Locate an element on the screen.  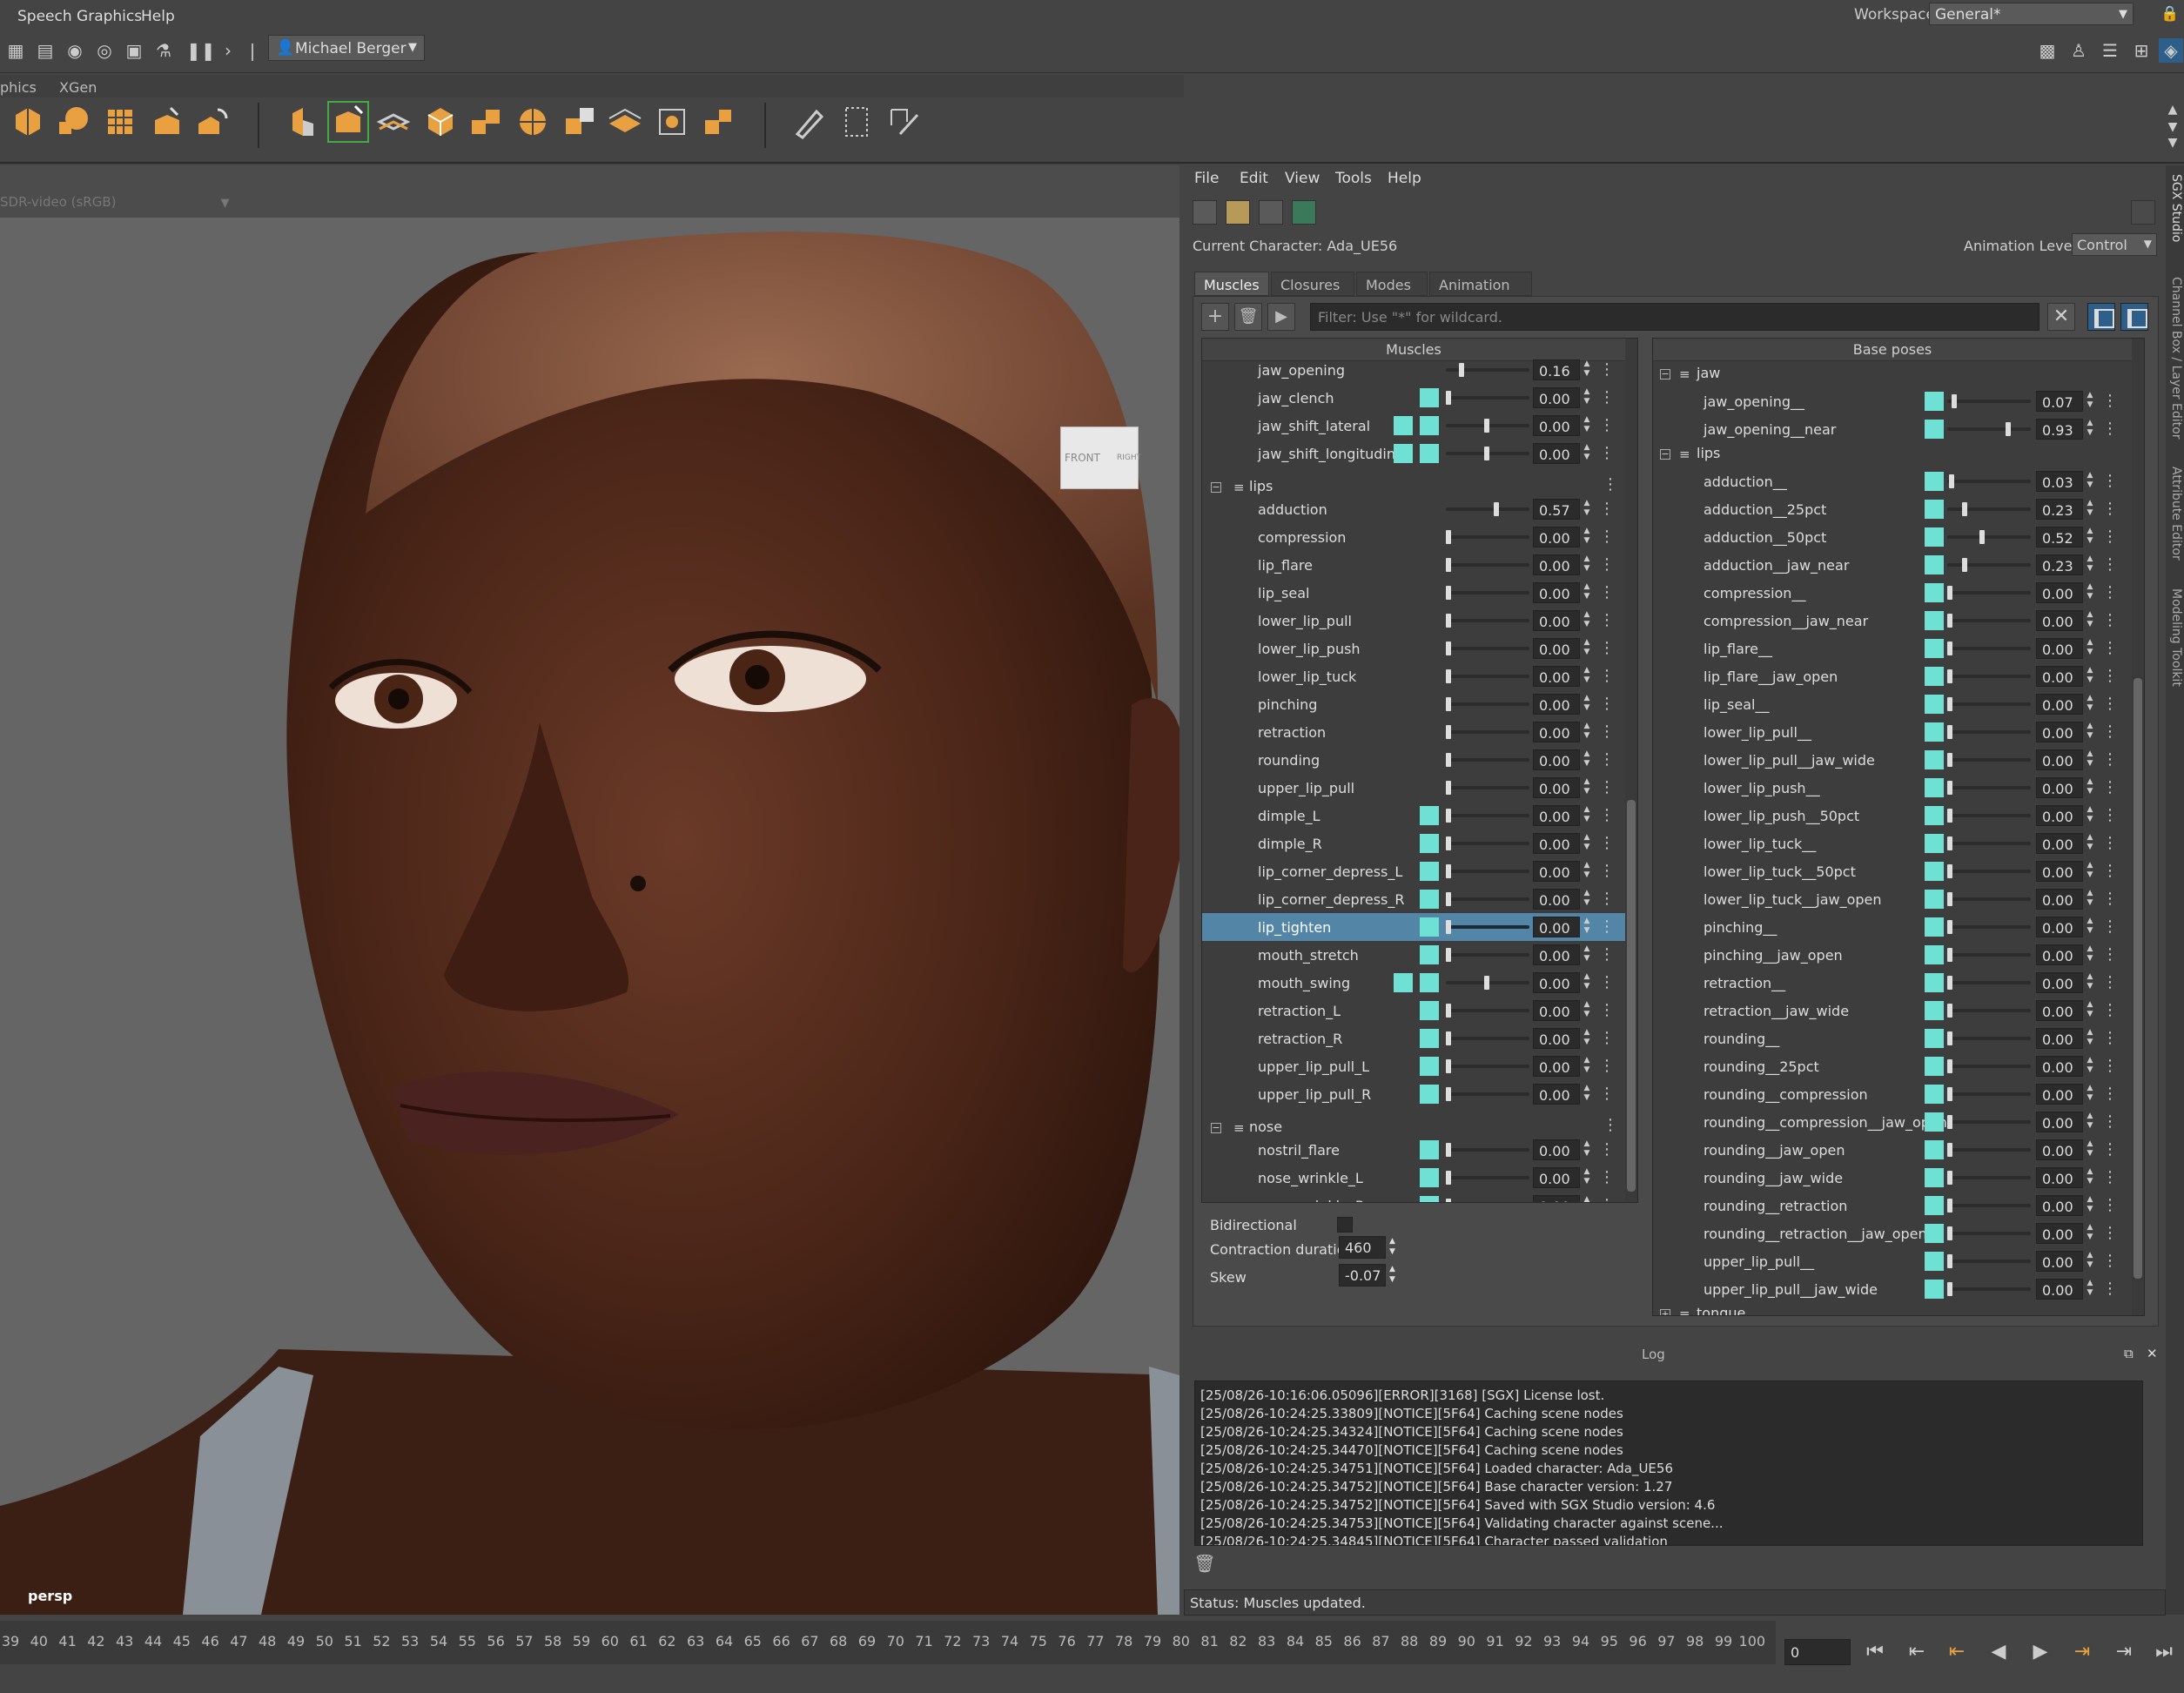
poly-cube-icon is located at coordinates (28, 122).